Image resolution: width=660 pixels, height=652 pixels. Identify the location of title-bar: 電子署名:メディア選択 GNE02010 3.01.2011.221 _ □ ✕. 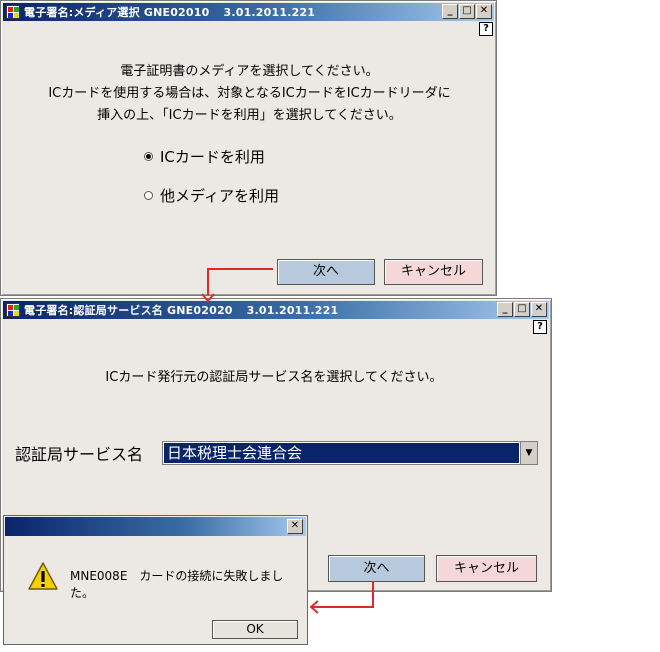
(248, 12).